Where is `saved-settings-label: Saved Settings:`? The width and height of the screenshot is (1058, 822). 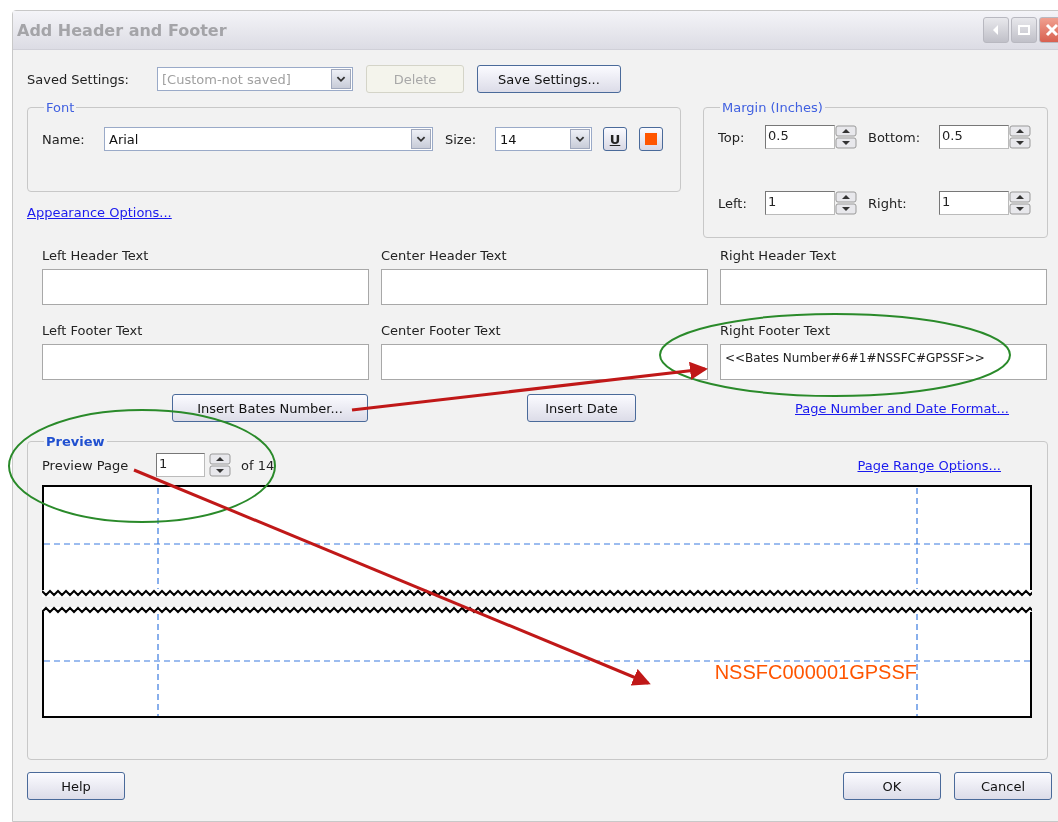 saved-settings-label: Saved Settings: is located at coordinates (78, 79).